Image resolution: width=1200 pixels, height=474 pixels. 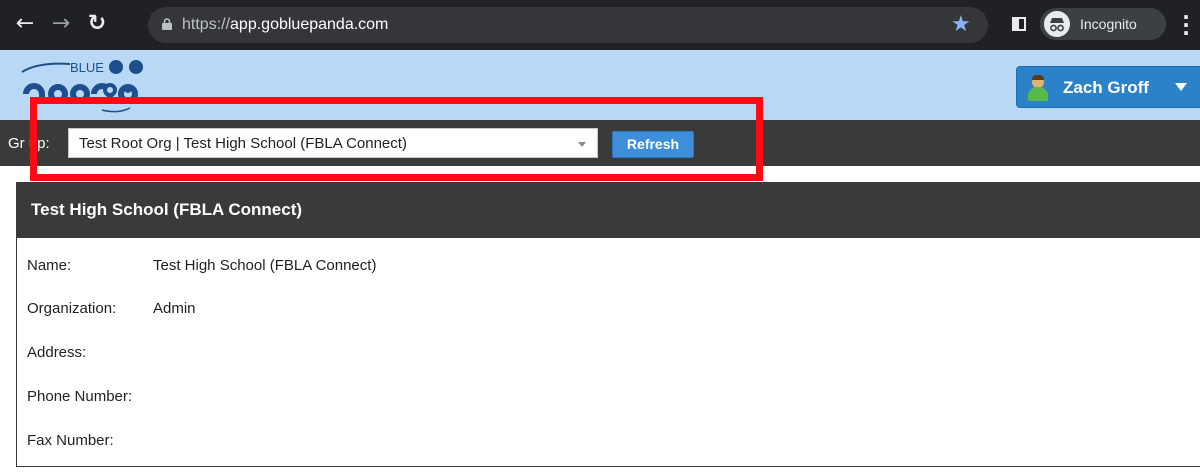 I want to click on back-arrow-icon: ←, so click(x=25, y=24).